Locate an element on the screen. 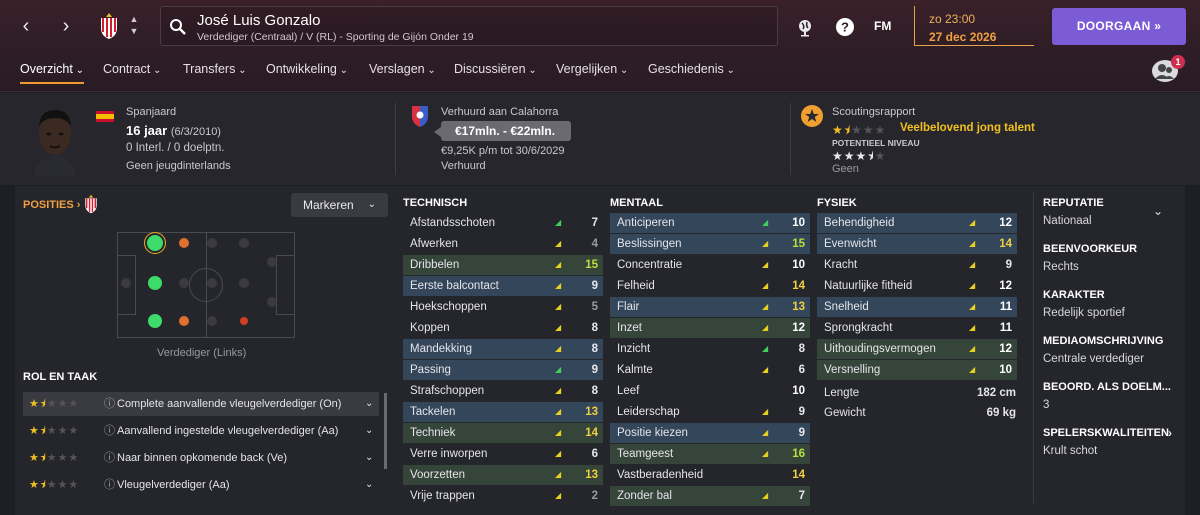 This screenshot has width=1200, height=515. physical-heading: FYSIEK is located at coordinates (837, 203).